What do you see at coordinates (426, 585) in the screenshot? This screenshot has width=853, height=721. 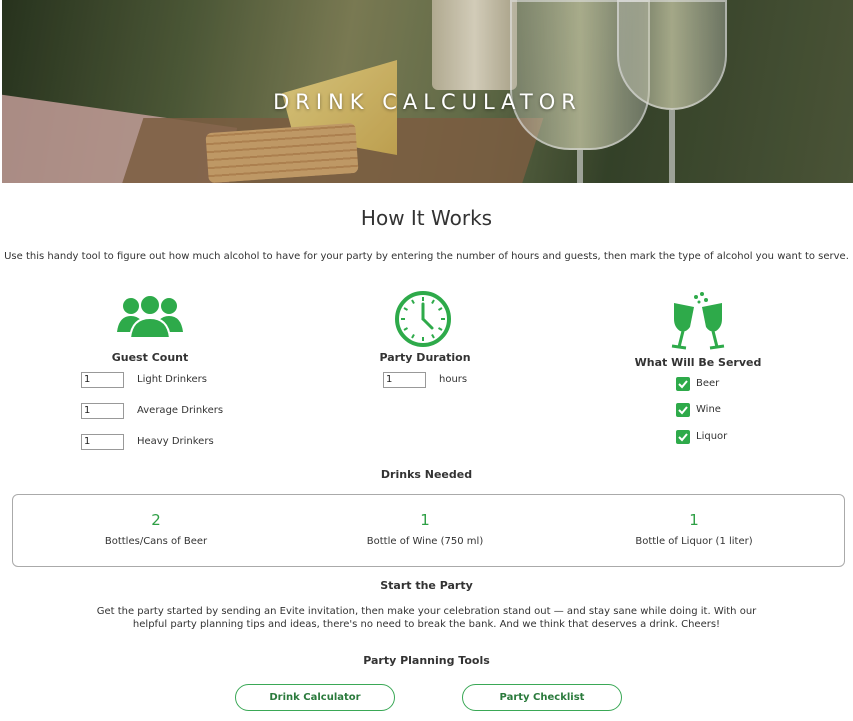 I see `start-party-heading: Start the Party` at bounding box center [426, 585].